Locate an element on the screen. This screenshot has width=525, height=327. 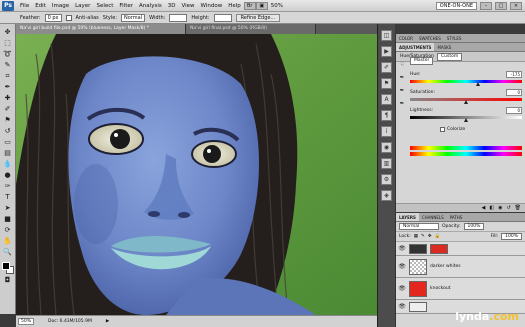
pen-tool-icon: ✑ is located at coordinates (7, 186).